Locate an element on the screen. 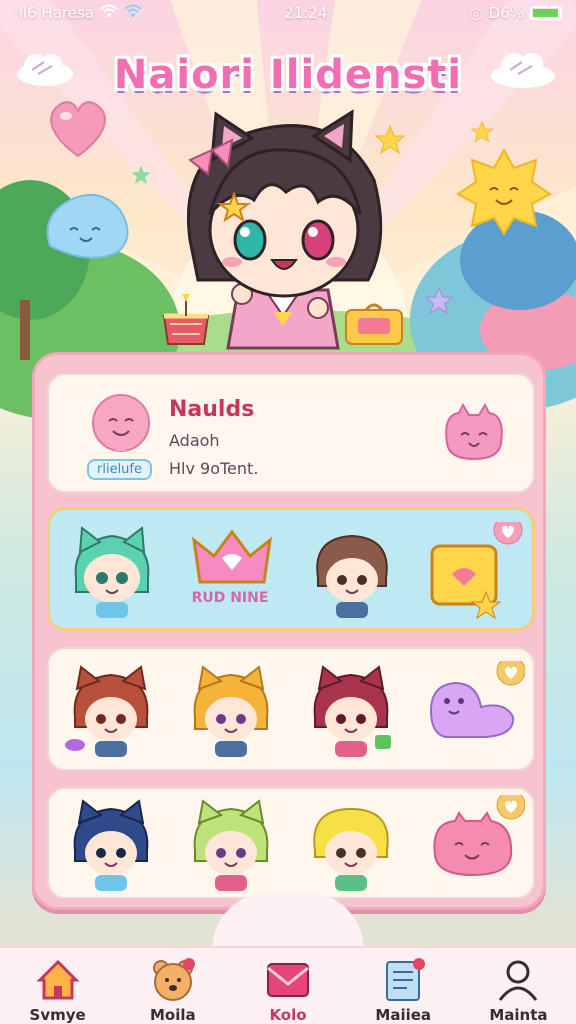 The height and width of the screenshot is (1024, 576). profile-card: rlielufe Naulds Adaoh Hlv 9oTent. is located at coordinates (291, 433).